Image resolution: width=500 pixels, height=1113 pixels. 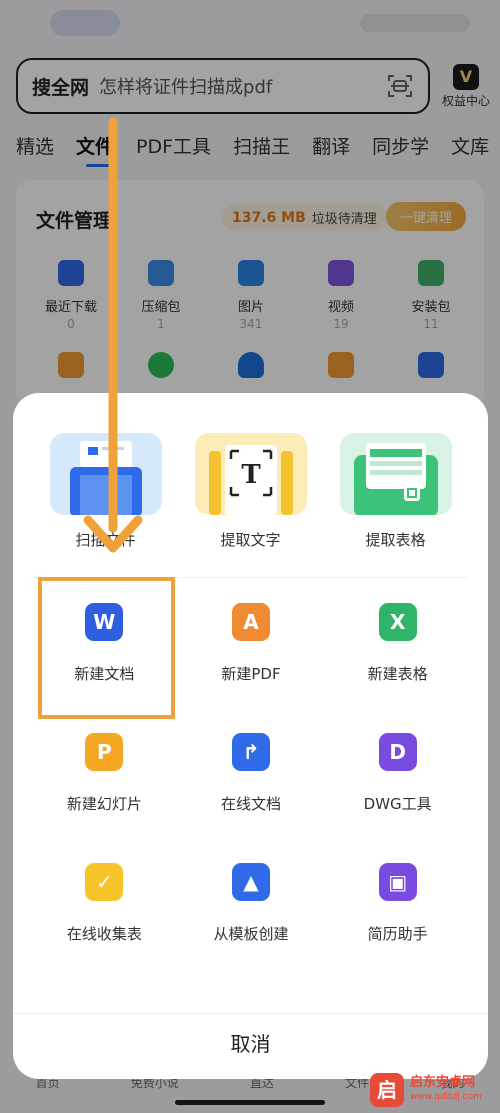 I want to click on ppt-icon: P, so click(x=104, y=752).